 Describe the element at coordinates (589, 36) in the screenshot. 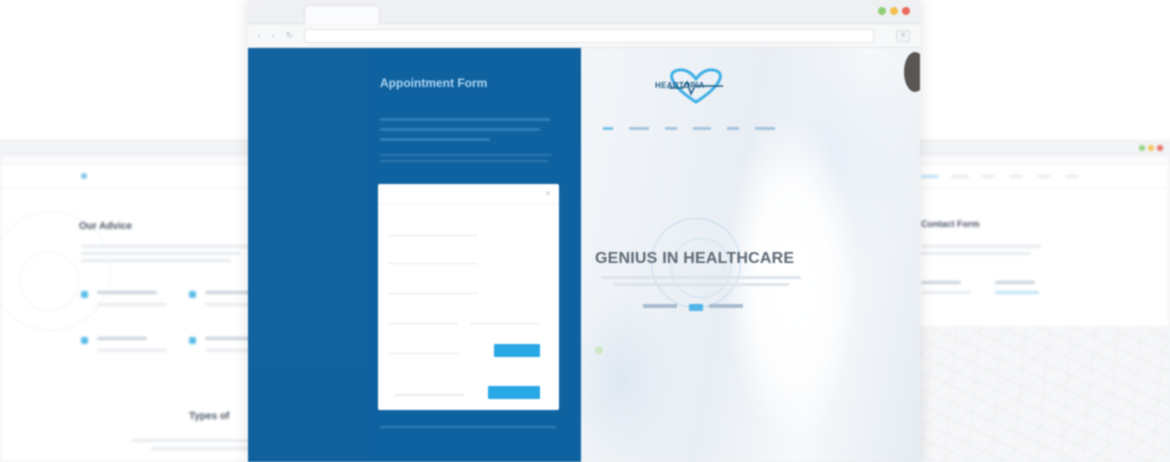

I see `address-bar` at that location.